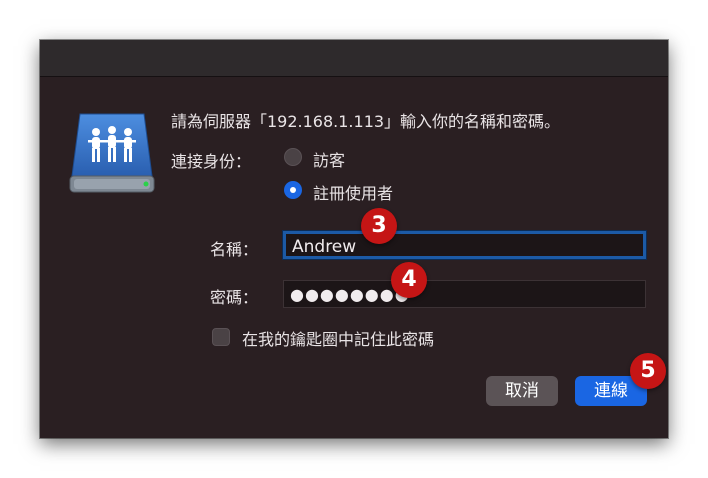 The height and width of the screenshot is (478, 708). I want to click on dialog-titlebar, so click(354, 58).